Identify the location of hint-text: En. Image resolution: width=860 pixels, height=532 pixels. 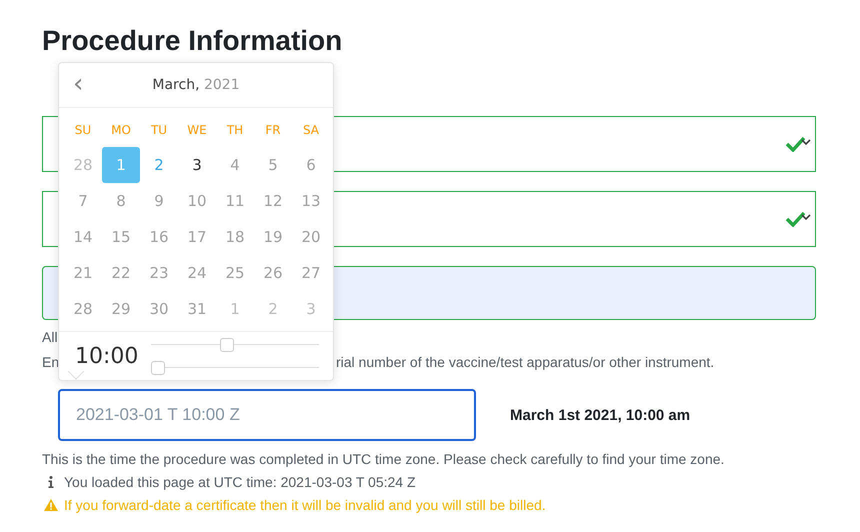
(51, 362).